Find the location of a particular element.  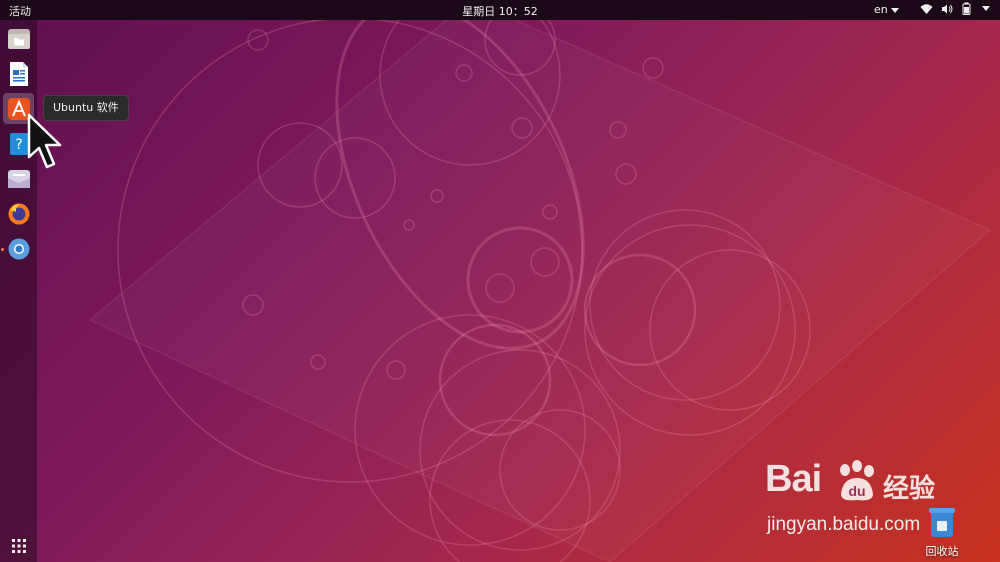

system-tray is located at coordinates (955, 8).